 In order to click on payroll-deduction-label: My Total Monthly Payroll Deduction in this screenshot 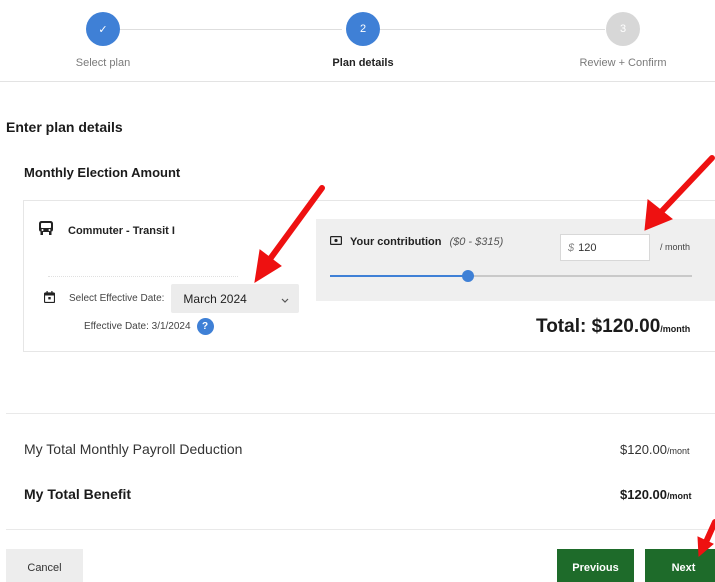, I will do `click(133, 449)`.